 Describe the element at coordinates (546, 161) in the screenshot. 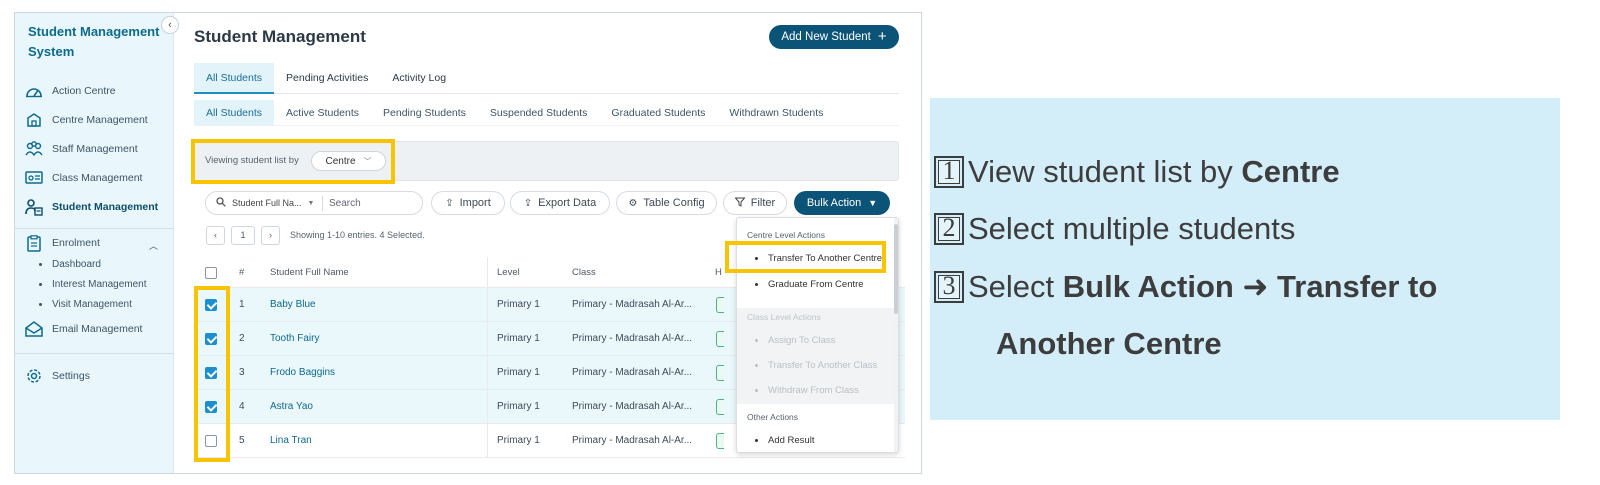

I see `view-by-bar: Viewing student list by Centre ﹀` at that location.